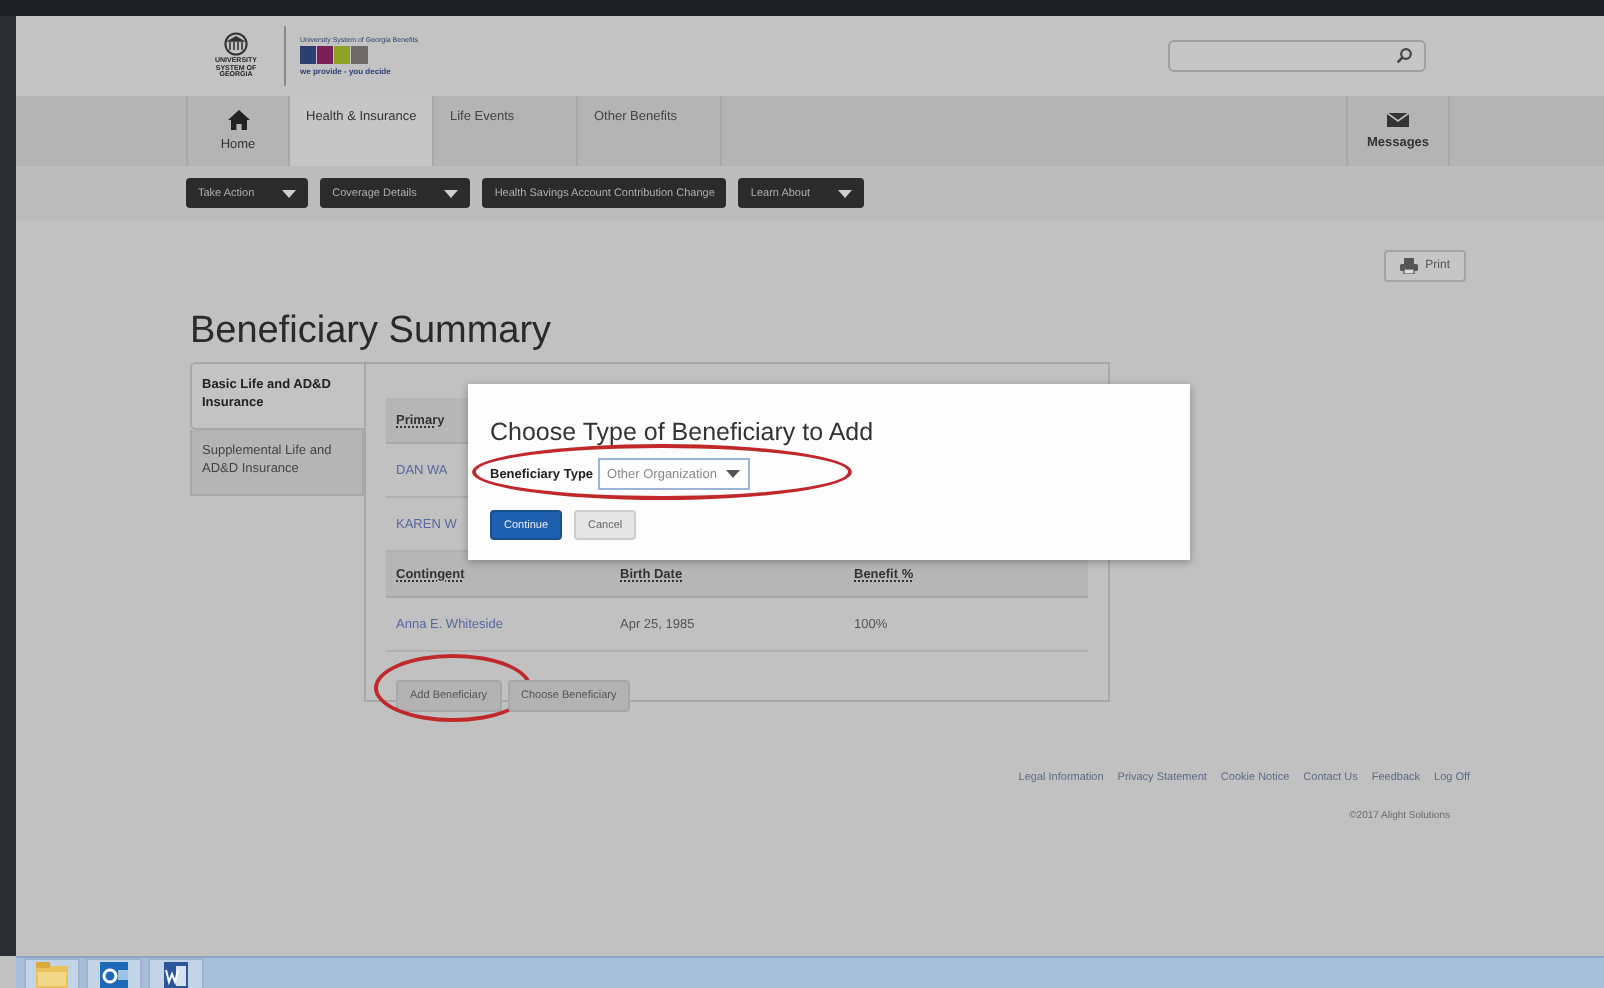 Image resolution: width=1604 pixels, height=988 pixels. What do you see at coordinates (236, 43) in the screenshot?
I see `emblem-icon` at bounding box center [236, 43].